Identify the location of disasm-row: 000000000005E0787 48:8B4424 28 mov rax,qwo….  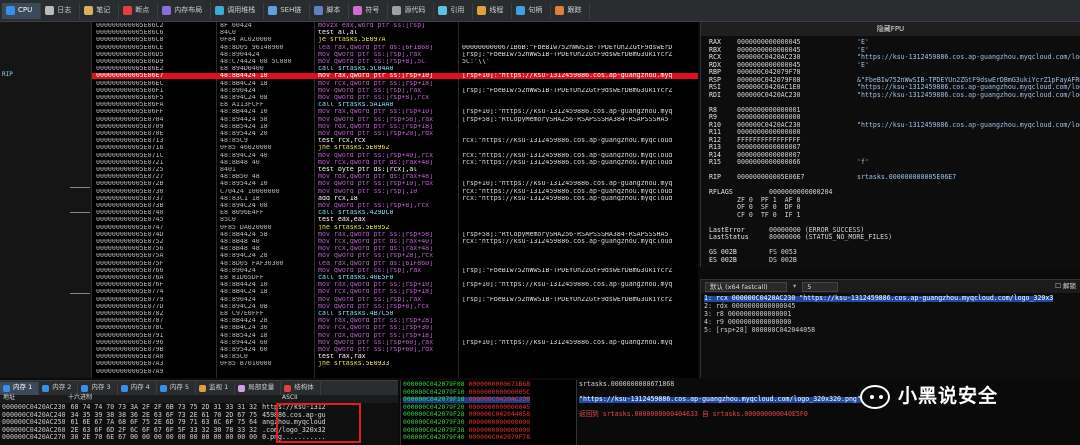
(395, 321).